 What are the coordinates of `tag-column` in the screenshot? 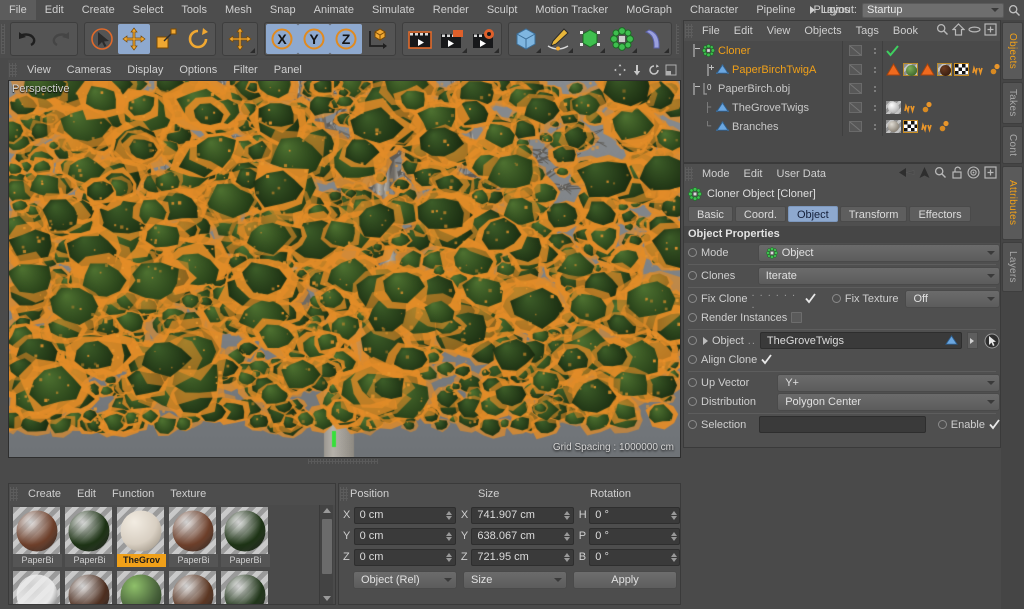 It's located at (941, 50).